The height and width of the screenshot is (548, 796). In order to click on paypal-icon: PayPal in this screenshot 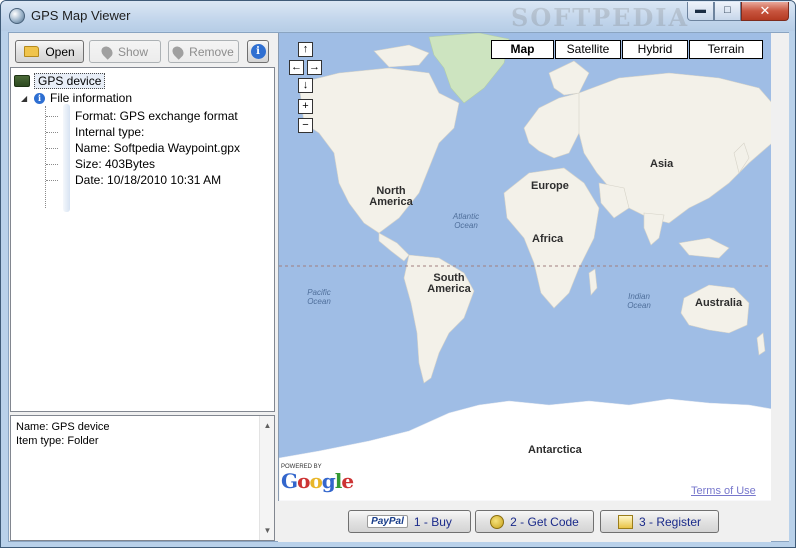, I will do `click(387, 521)`.